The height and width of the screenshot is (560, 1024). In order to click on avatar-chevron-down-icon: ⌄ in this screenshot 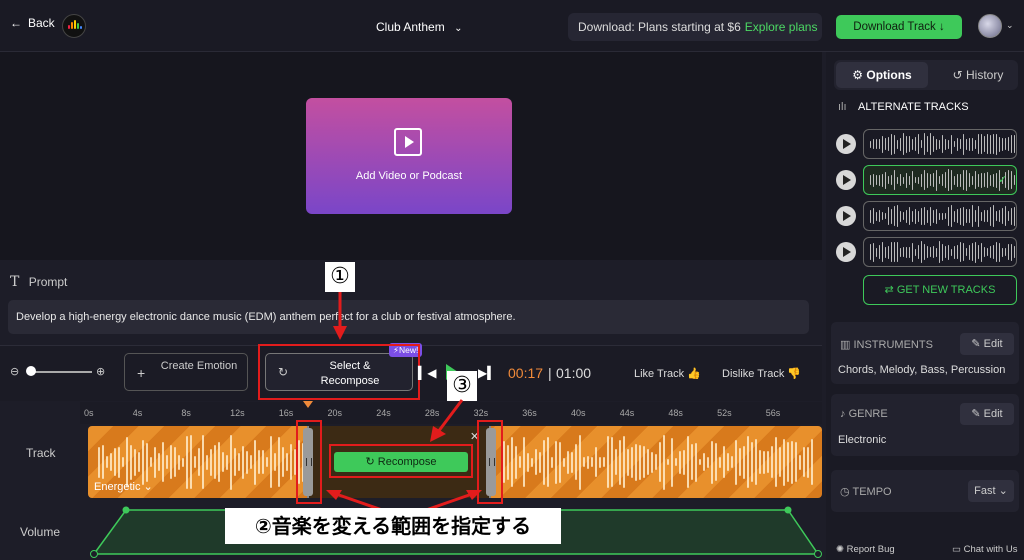, I will do `click(1010, 25)`.